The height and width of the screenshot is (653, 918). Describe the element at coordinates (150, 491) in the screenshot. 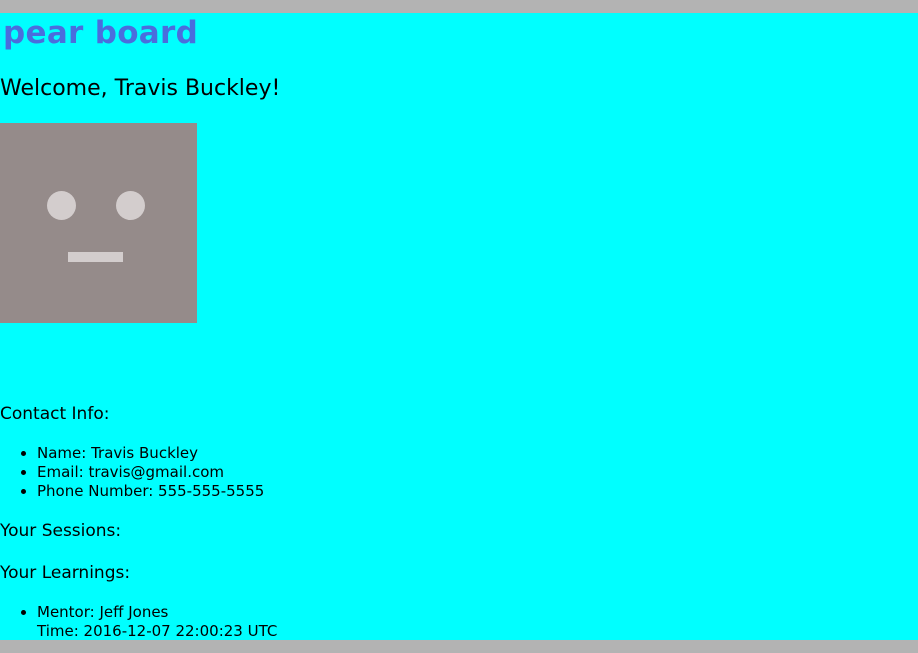

I see `contact-phone-item: Phone Number: 555-555-5555` at that location.